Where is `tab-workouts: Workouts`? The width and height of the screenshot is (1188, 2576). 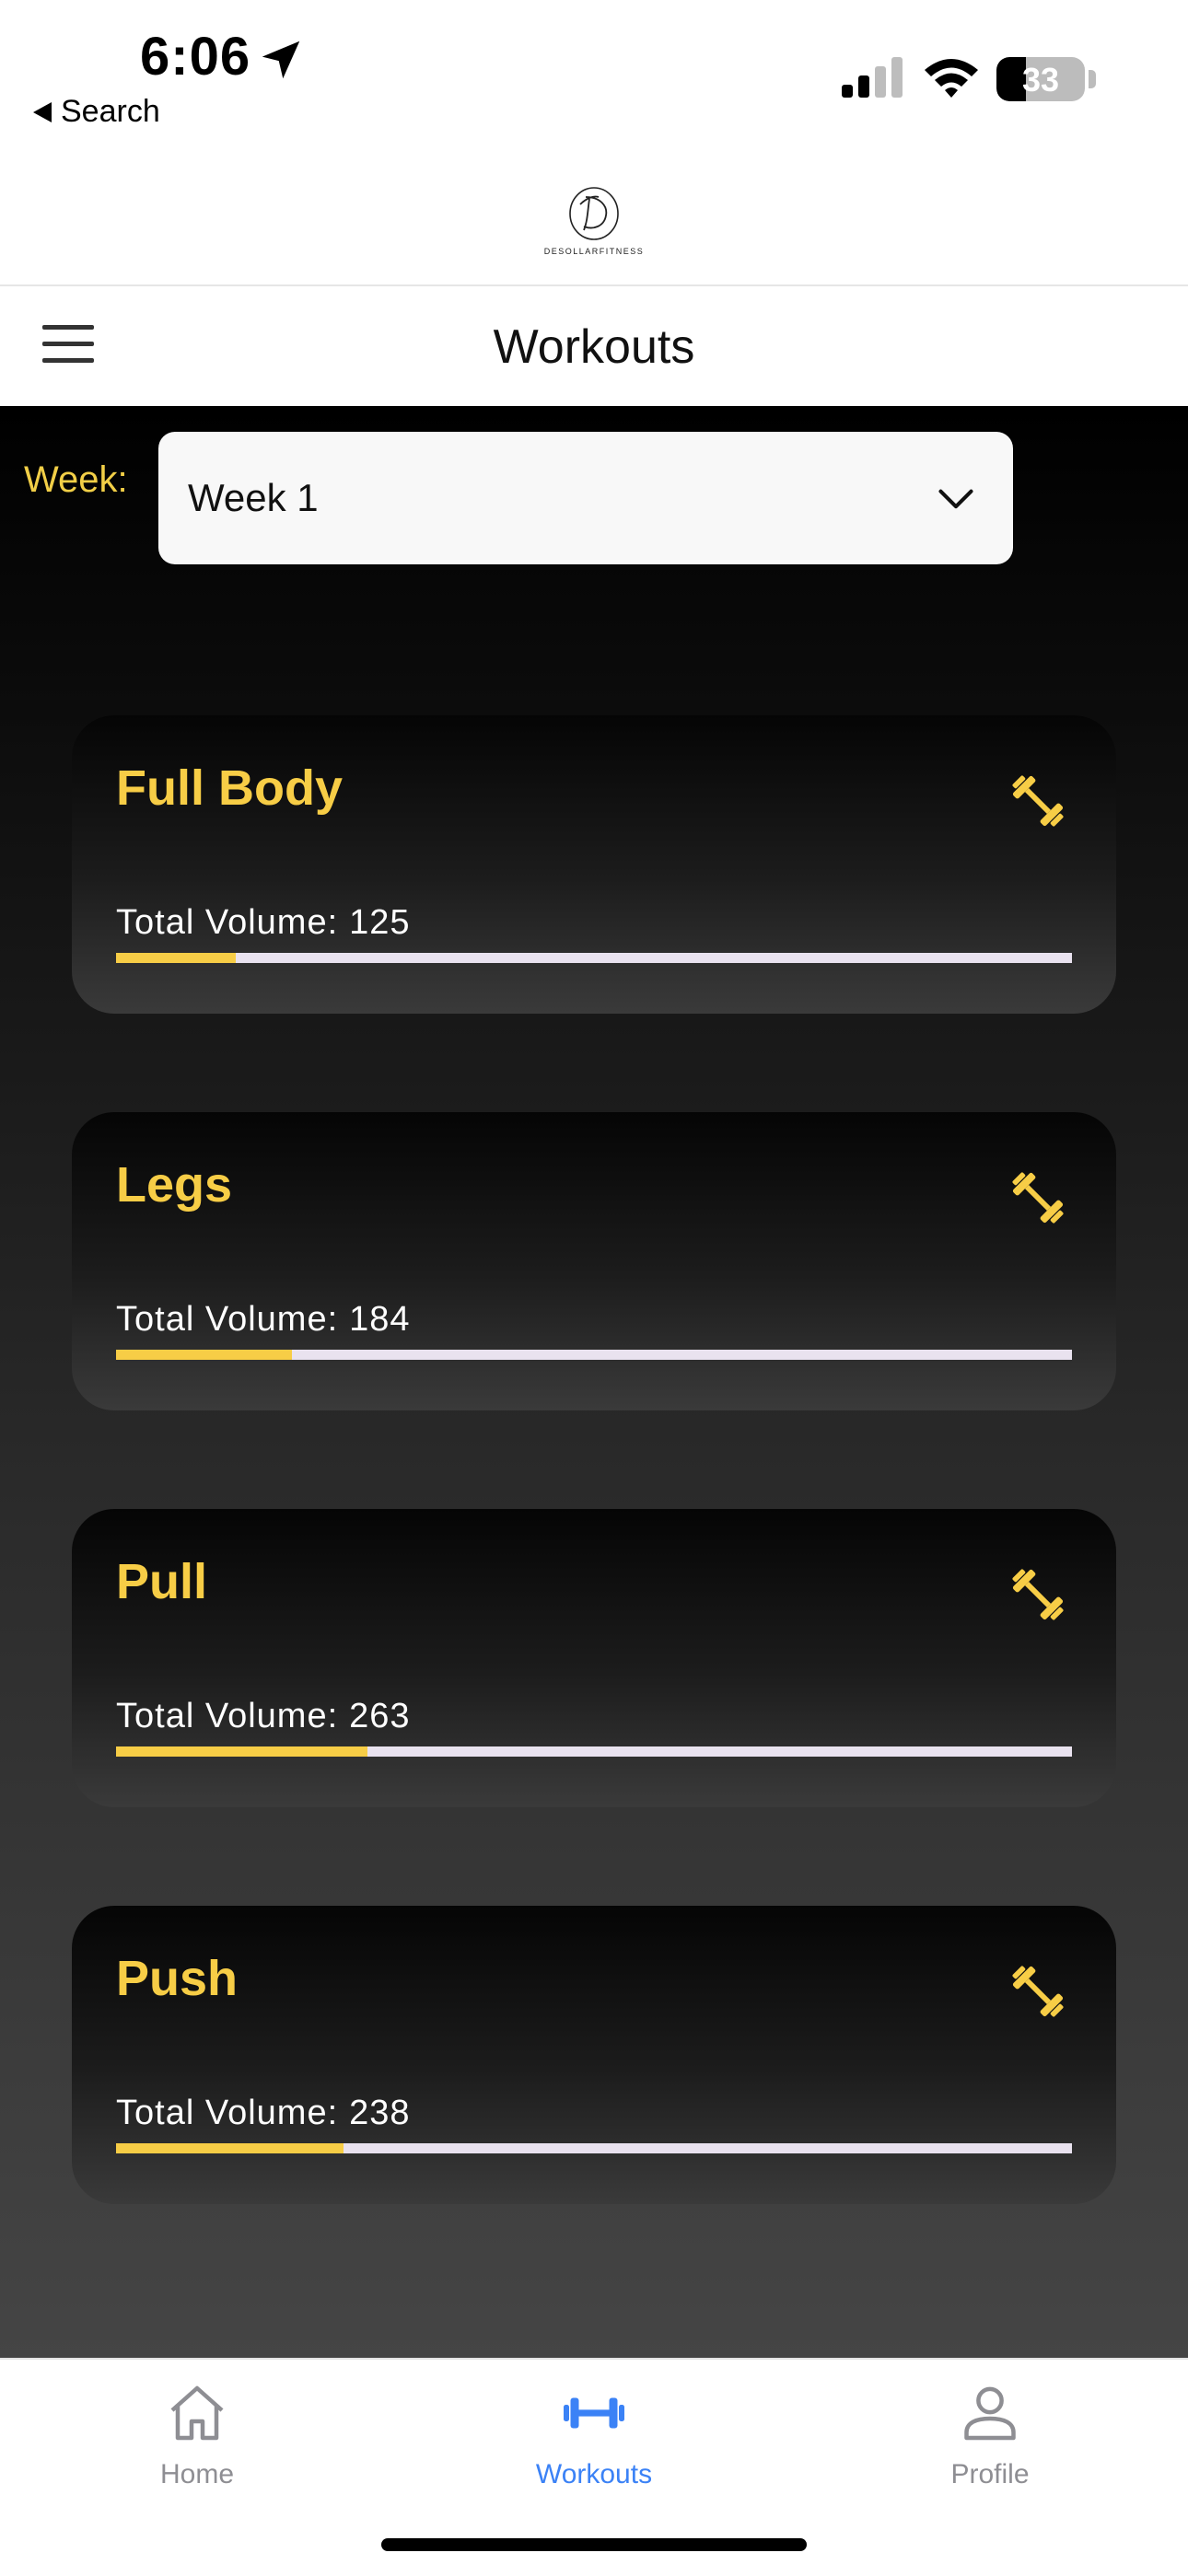
tab-workouts: Workouts is located at coordinates (594, 2435).